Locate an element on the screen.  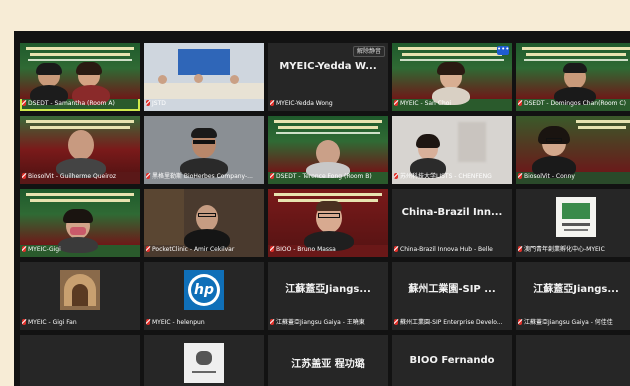
participant-name: DSEDT - Domingos Chan(Room C) is located at coordinates (574, 104).